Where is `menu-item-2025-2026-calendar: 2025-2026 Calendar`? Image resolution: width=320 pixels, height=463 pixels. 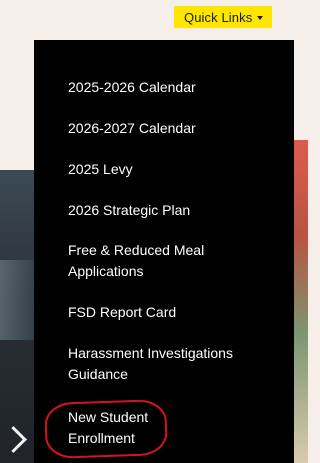
menu-item-2025-2026-calendar: 2025-2026 Calendar is located at coordinates (173, 87).